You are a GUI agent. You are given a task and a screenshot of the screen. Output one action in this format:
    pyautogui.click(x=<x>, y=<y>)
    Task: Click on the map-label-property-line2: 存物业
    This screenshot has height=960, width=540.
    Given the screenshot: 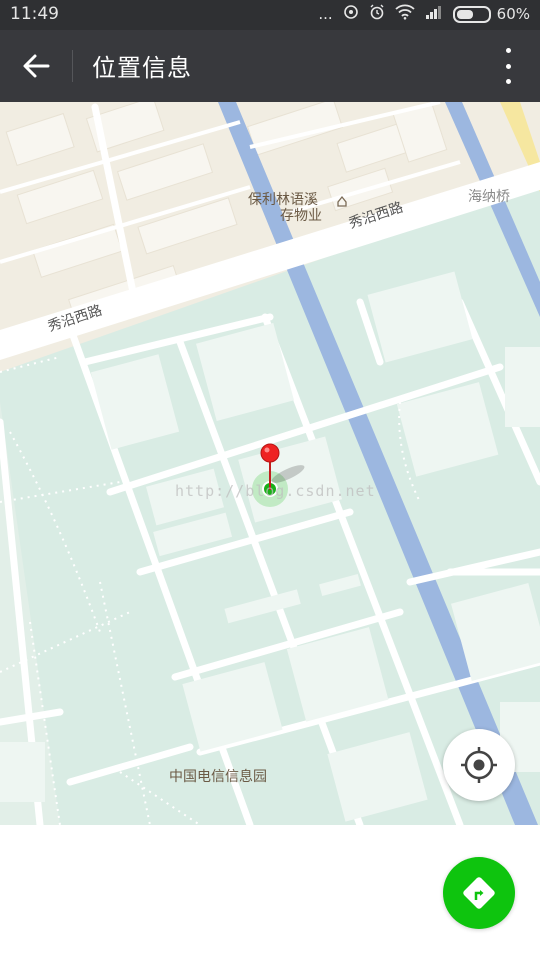 What is the action you would take?
    pyautogui.click(x=301, y=216)
    